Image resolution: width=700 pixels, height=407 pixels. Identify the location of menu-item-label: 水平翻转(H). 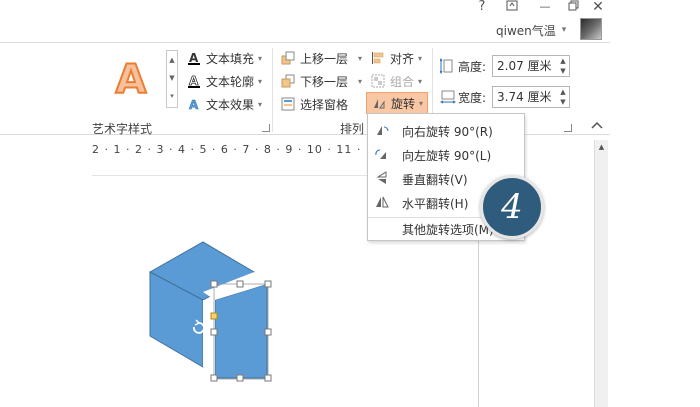
(435, 203).